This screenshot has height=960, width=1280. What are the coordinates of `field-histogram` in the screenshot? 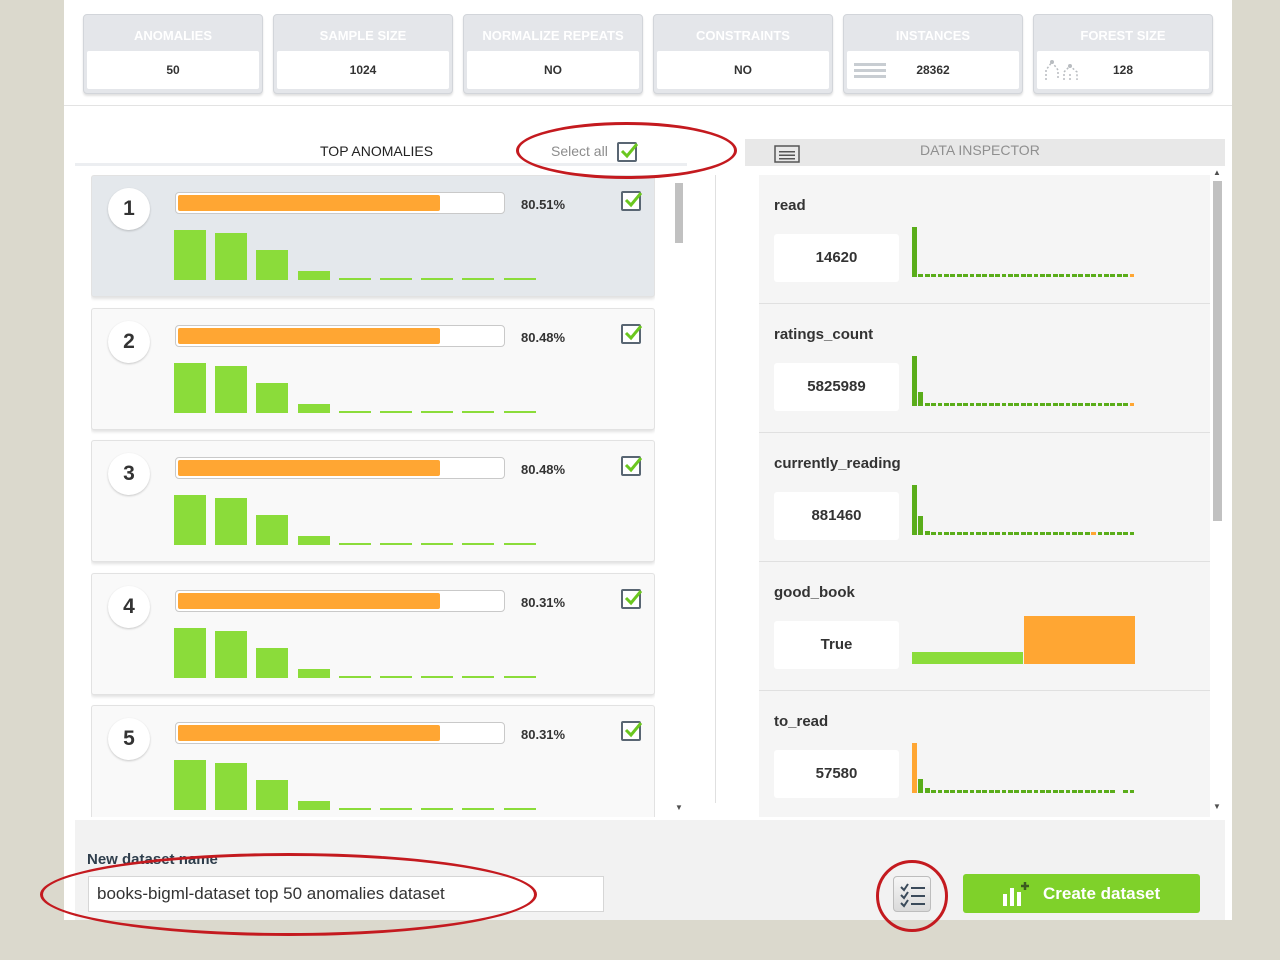 It's located at (1024, 768).